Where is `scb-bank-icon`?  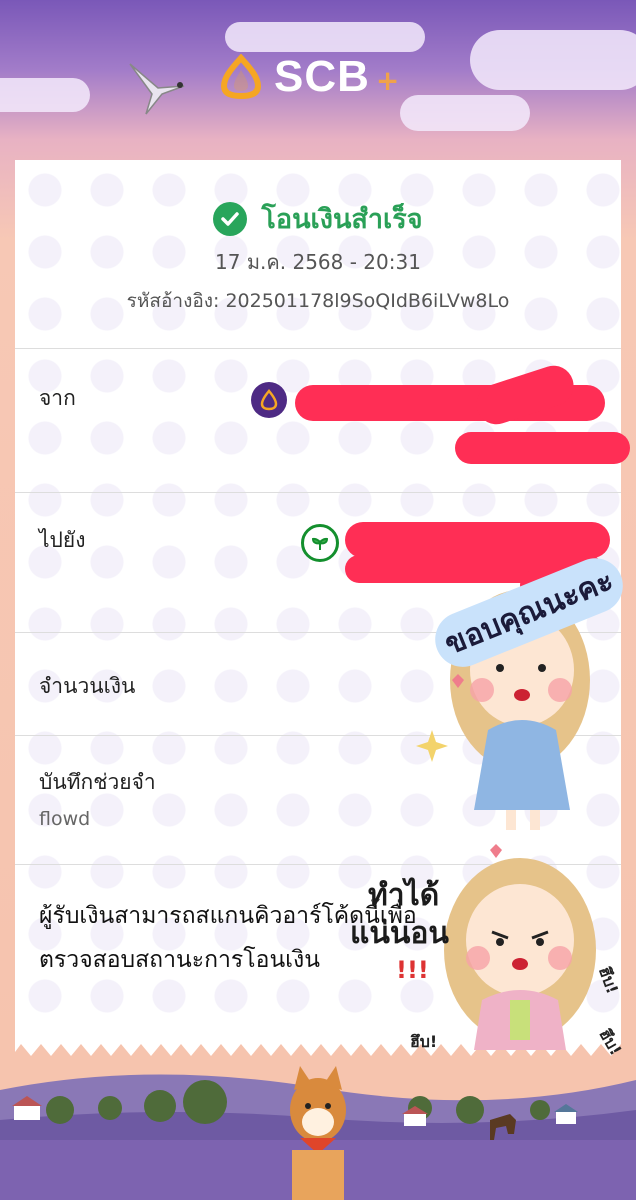 scb-bank-icon is located at coordinates (269, 400).